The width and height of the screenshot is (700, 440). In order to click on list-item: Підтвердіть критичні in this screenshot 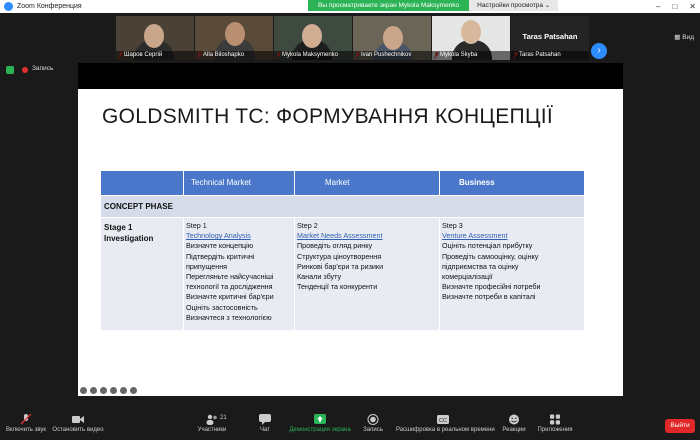, I will do `click(220, 256)`.